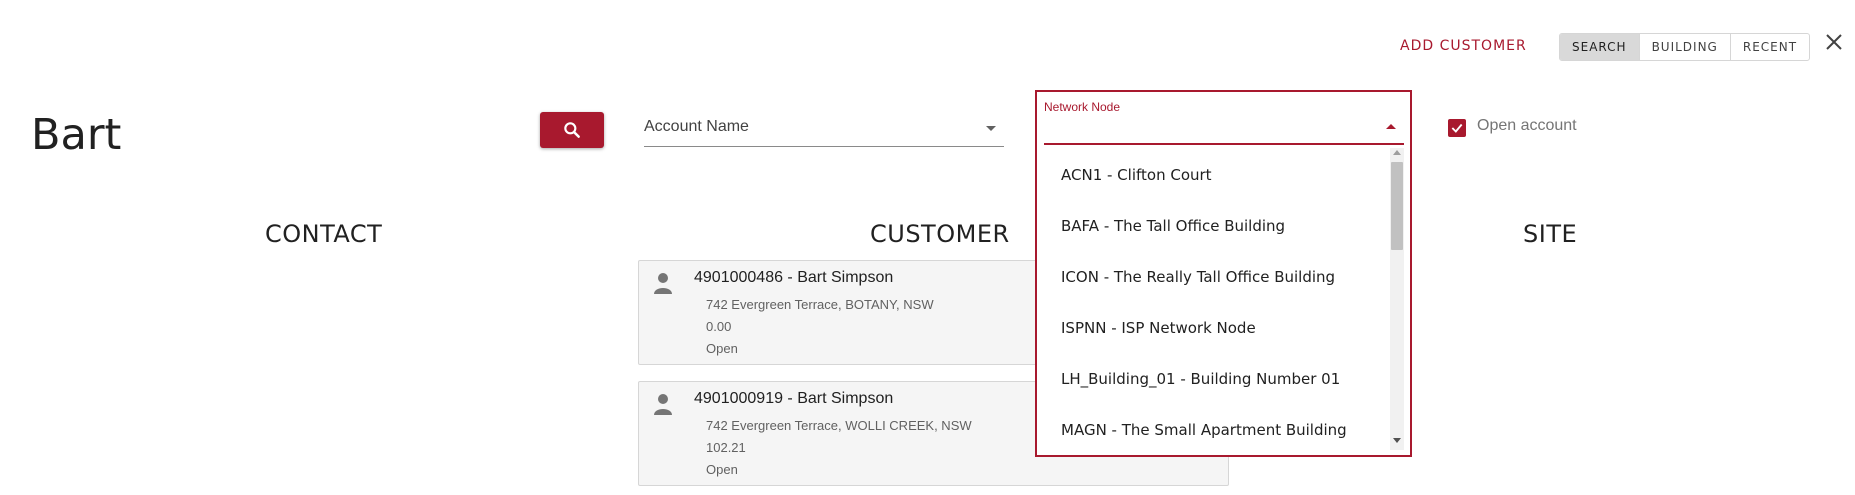 The height and width of the screenshot is (495, 1855). I want to click on mode-search-button: SEARCH, so click(1599, 47).